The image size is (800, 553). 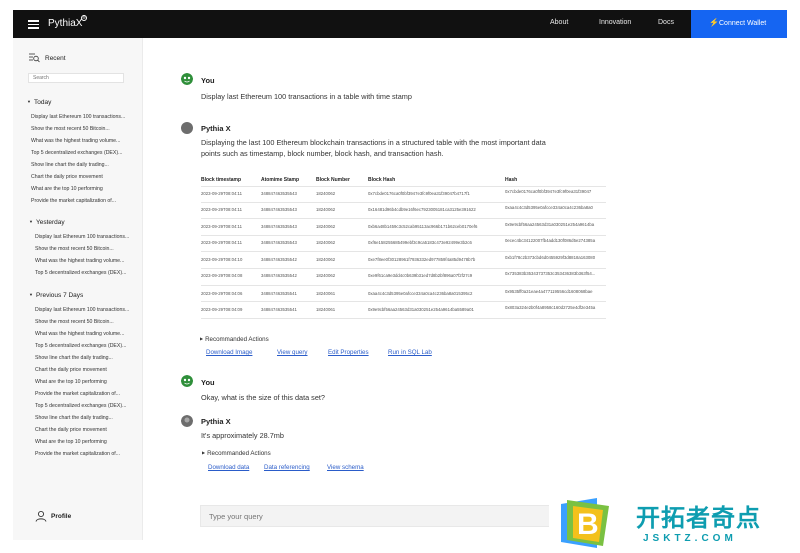 What do you see at coordinates (42, 102) in the screenshot?
I see `group-label: Today` at bounding box center [42, 102].